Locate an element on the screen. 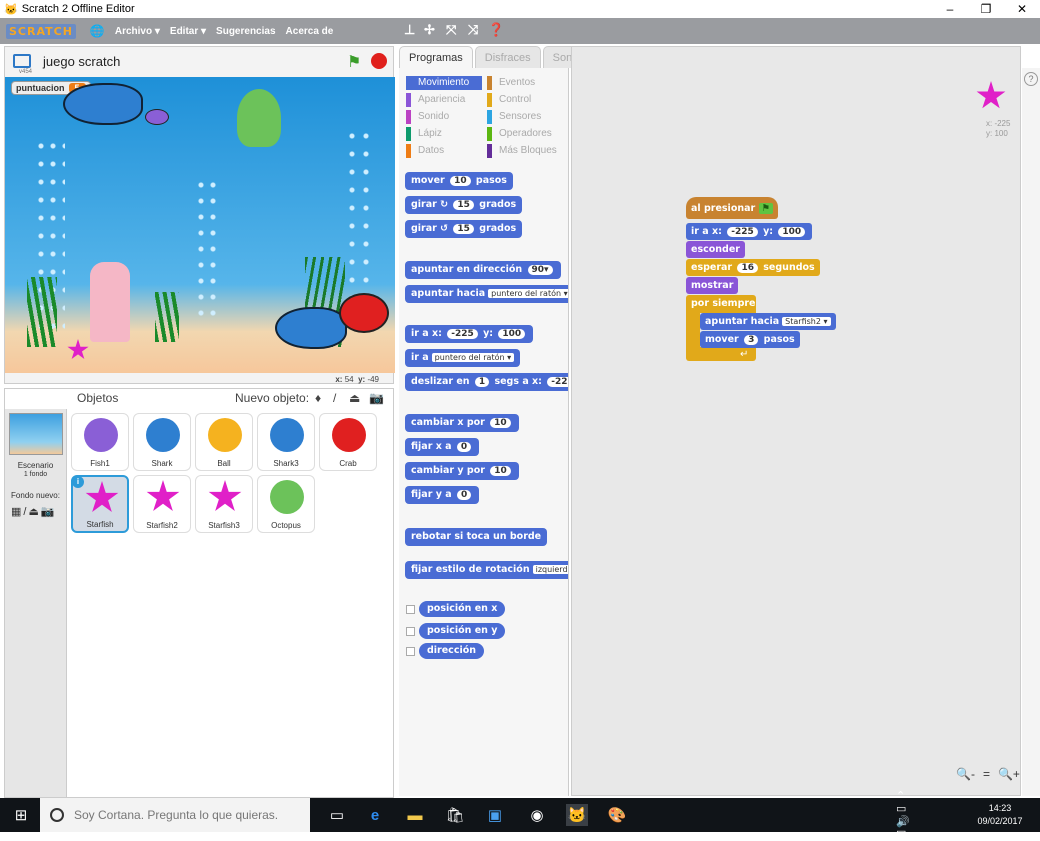 This screenshot has height=841, width=1040. block-apuntar-hacia-script: apuntar hacia Starfish2 ▾ is located at coordinates (768, 321).